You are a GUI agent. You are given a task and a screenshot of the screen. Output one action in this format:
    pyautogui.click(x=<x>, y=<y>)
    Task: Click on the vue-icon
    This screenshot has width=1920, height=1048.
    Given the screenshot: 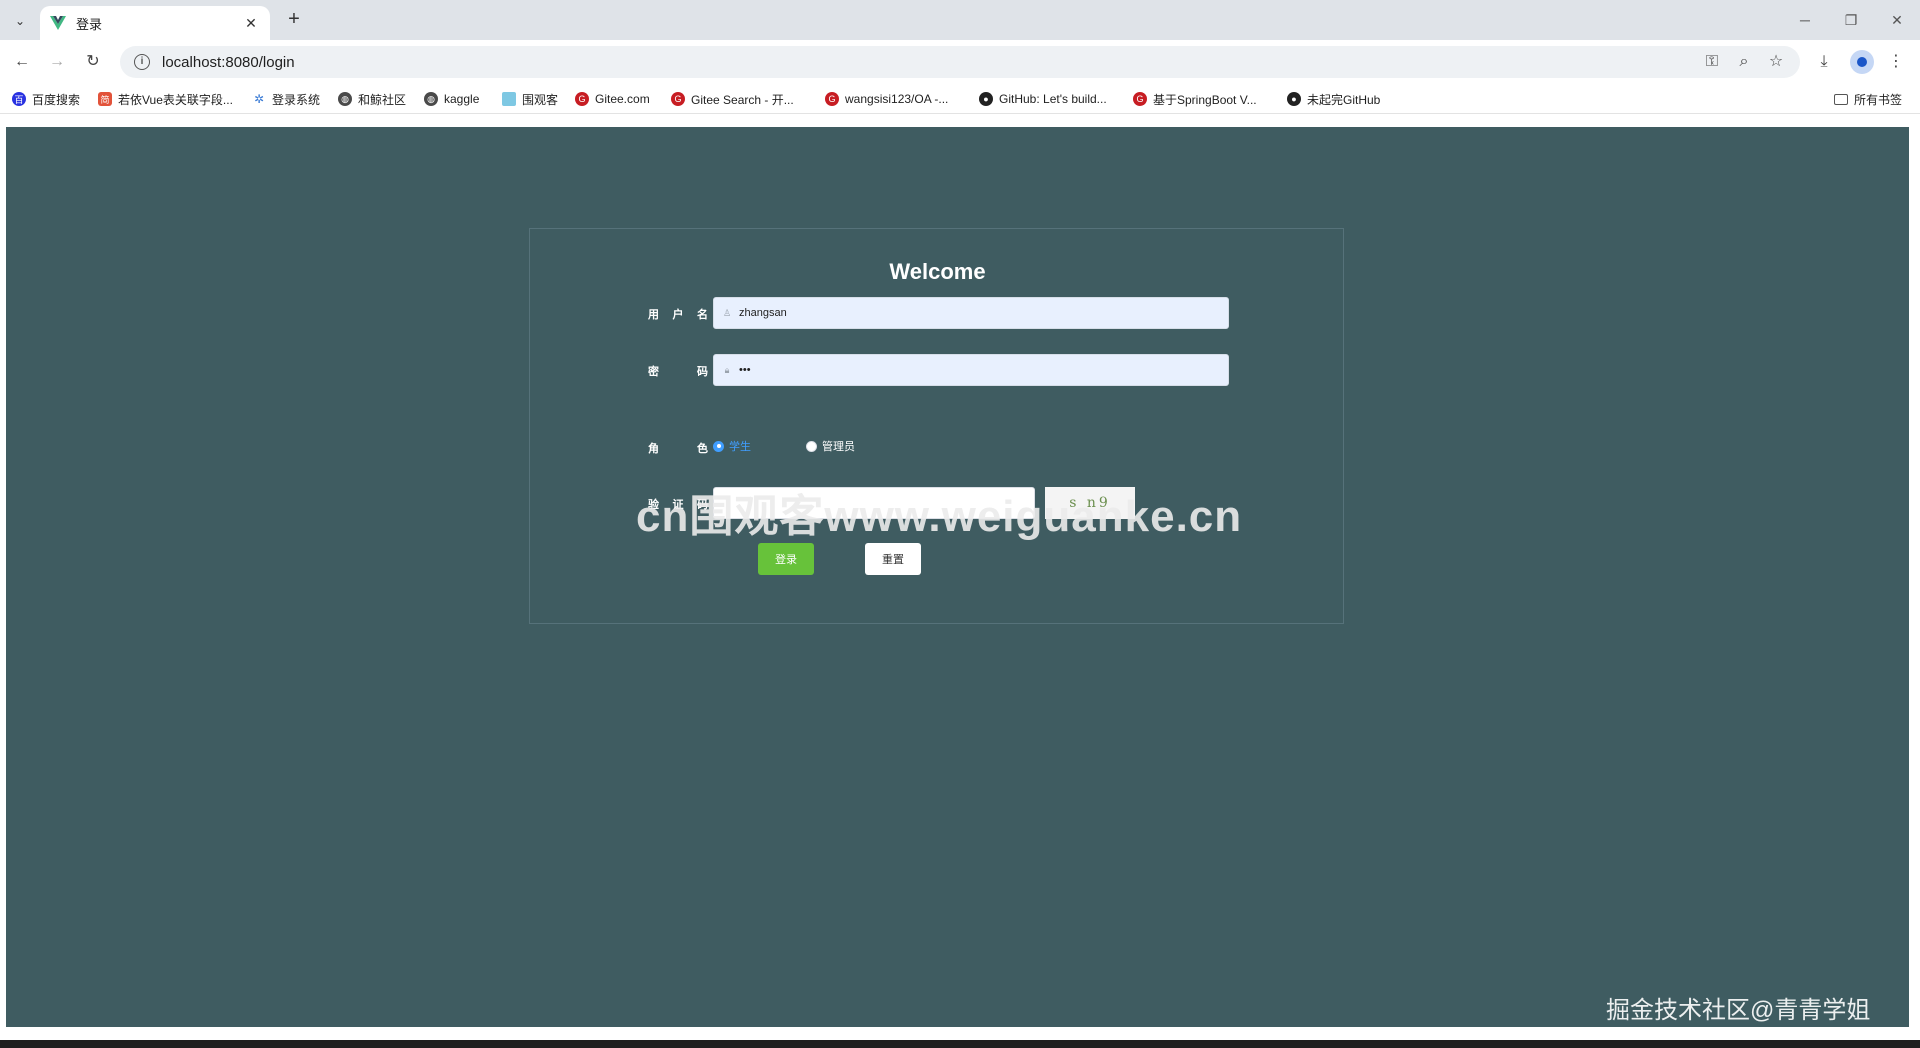 What is the action you would take?
    pyautogui.click(x=58, y=23)
    